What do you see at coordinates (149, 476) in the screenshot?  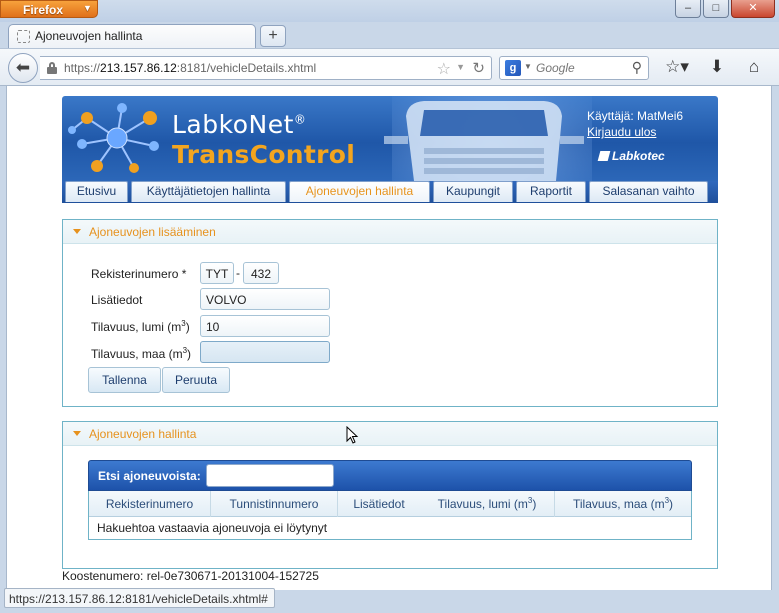 I see `vehicle-search-label: Etsi ajoneuvoista:` at bounding box center [149, 476].